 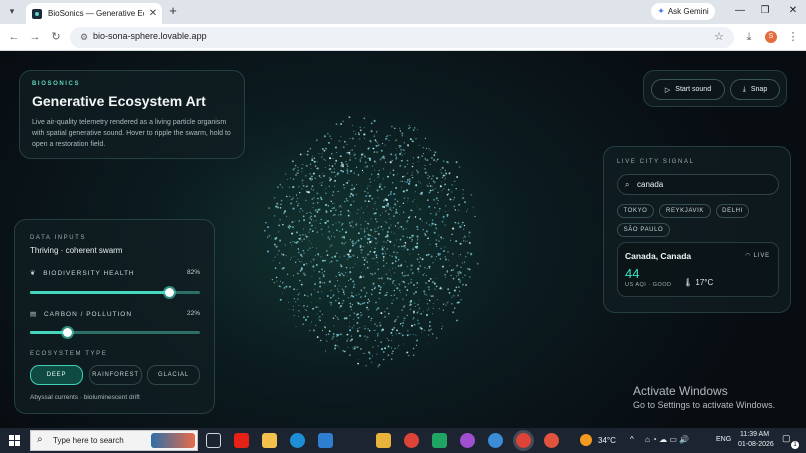 What do you see at coordinates (153, 13) in the screenshot?
I see `tab-close-icon: ✕` at bounding box center [153, 13].